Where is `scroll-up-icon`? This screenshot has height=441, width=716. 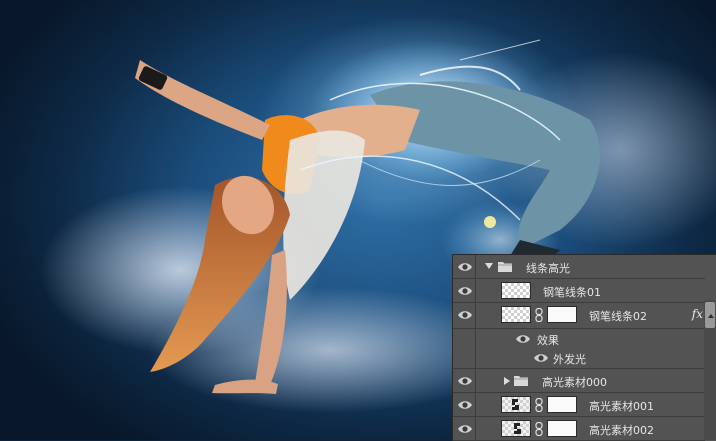 scroll-up-icon is located at coordinates (711, 316).